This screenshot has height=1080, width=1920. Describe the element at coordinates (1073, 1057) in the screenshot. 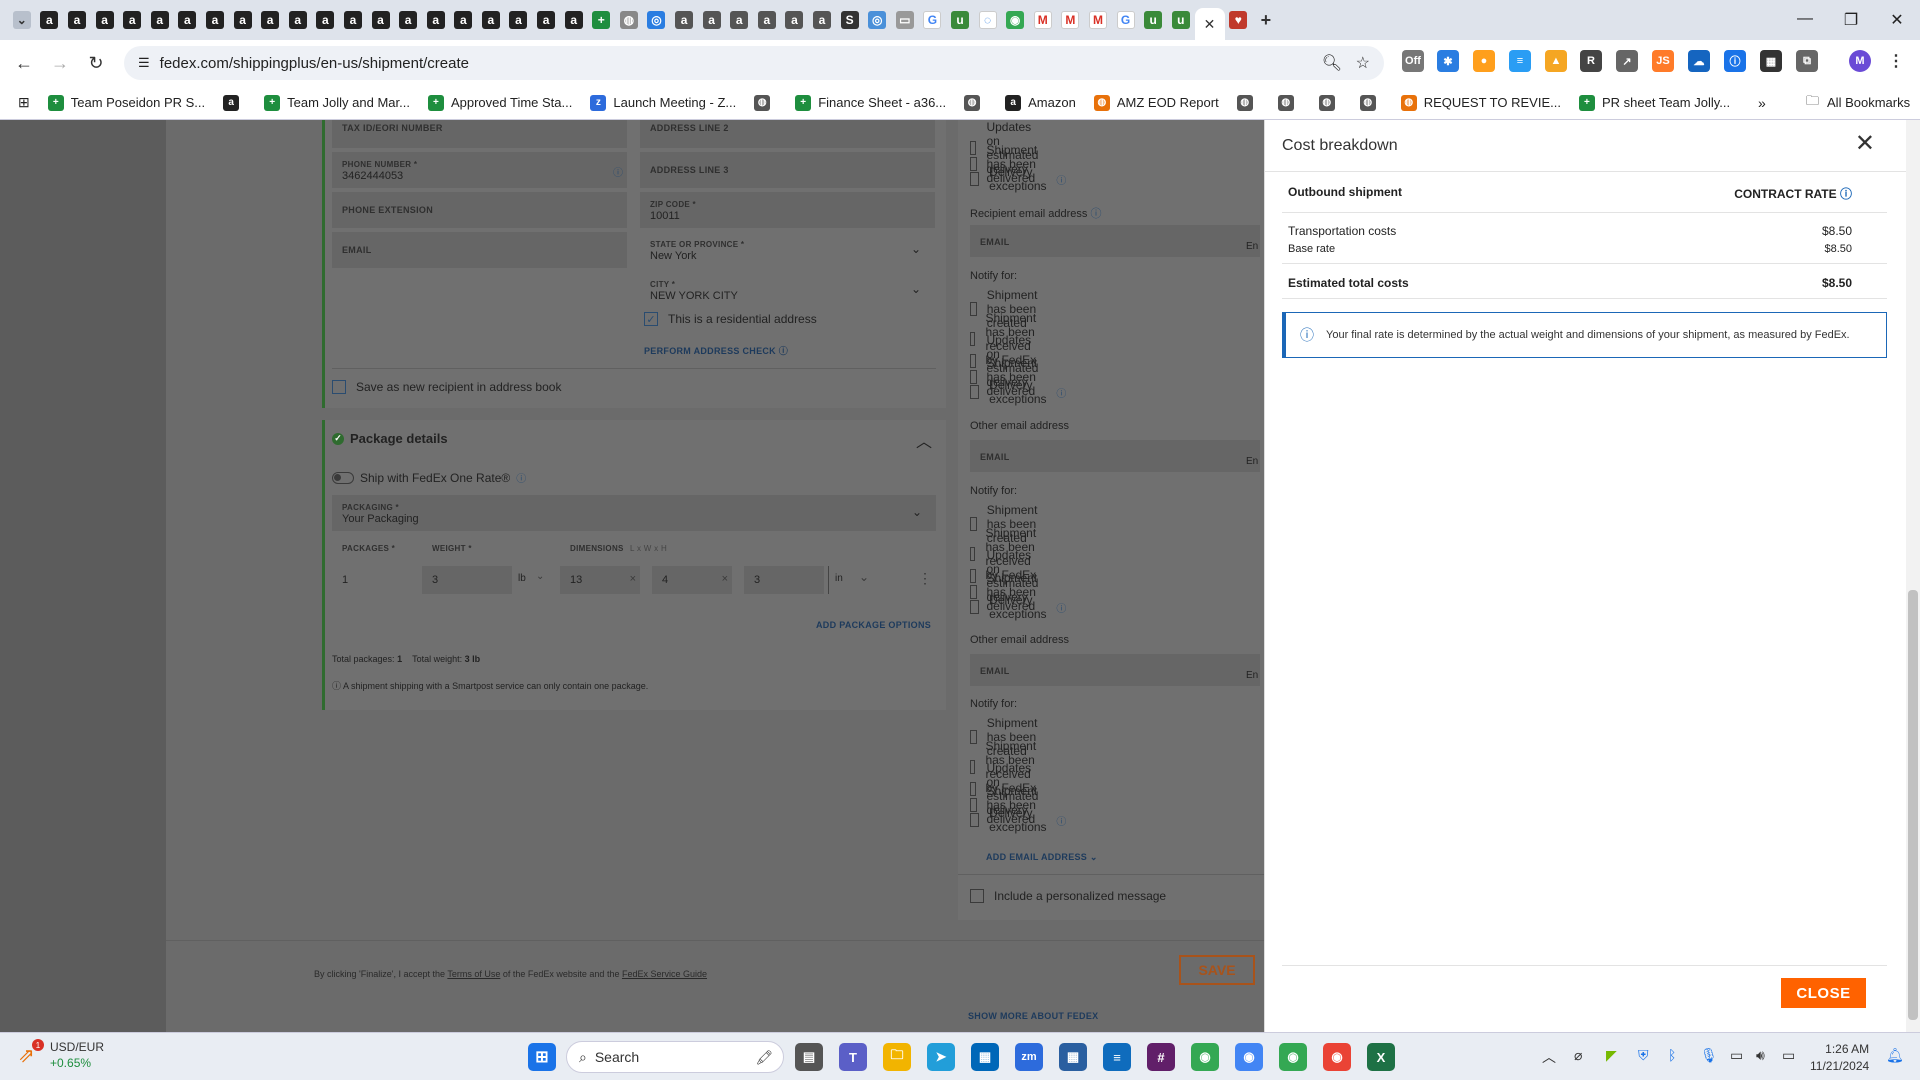

I see `calculator-icon: ▦` at that location.